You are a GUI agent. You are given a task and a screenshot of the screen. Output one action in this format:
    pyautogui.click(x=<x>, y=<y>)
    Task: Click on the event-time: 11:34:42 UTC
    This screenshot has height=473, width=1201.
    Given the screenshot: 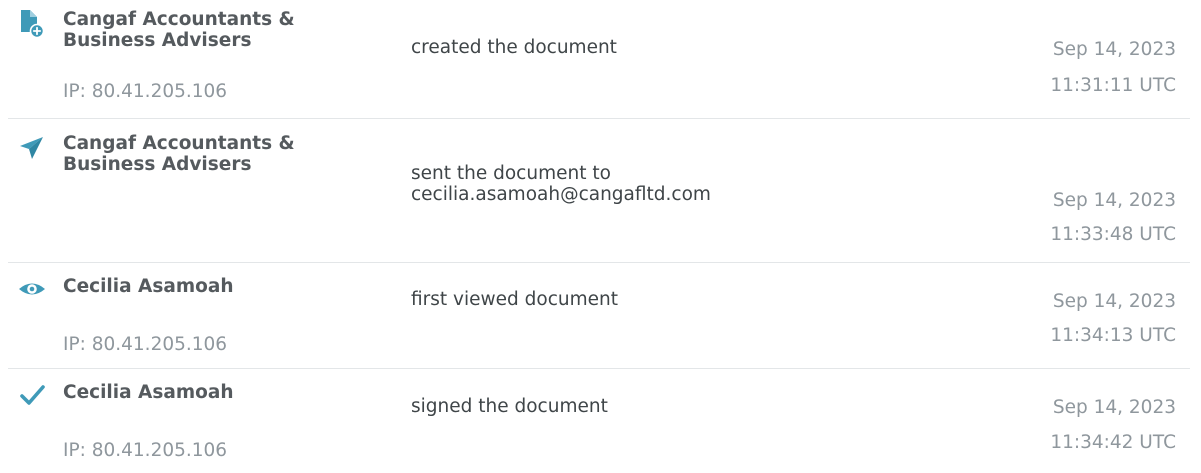 What is the action you would take?
    pyautogui.click(x=1113, y=442)
    